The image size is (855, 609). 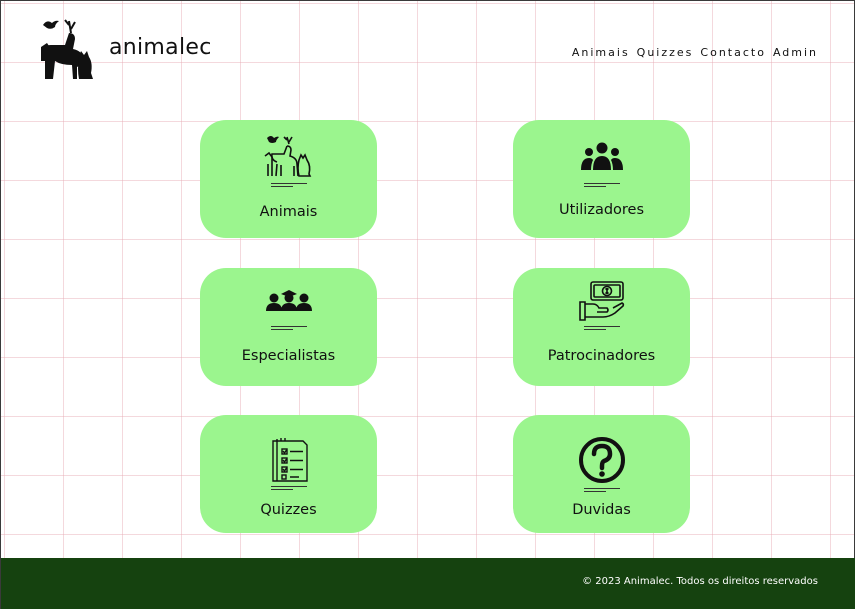 I want to click on card-label: Quizzes, so click(x=288, y=510).